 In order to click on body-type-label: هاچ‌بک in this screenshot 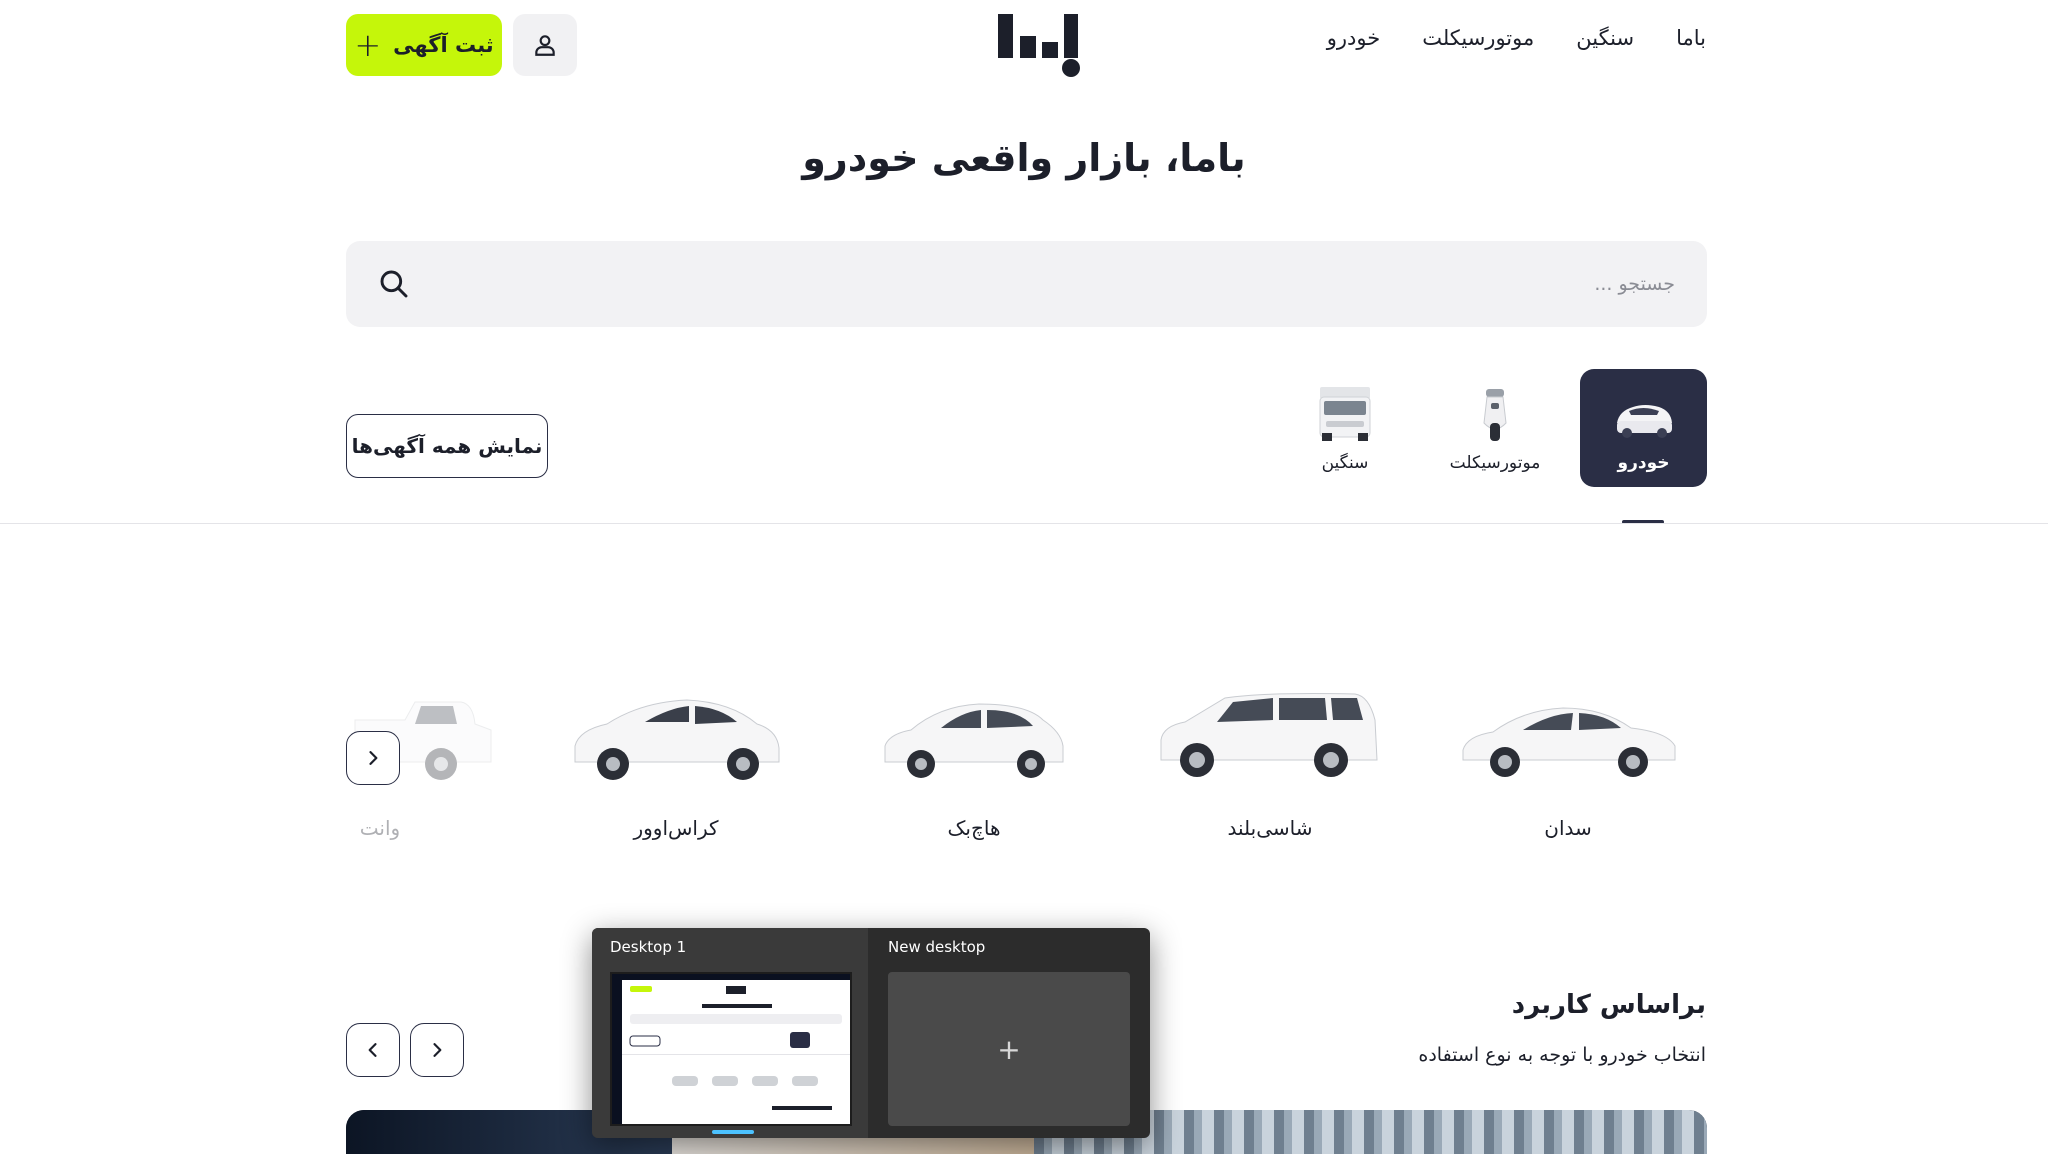, I will do `click(974, 828)`.